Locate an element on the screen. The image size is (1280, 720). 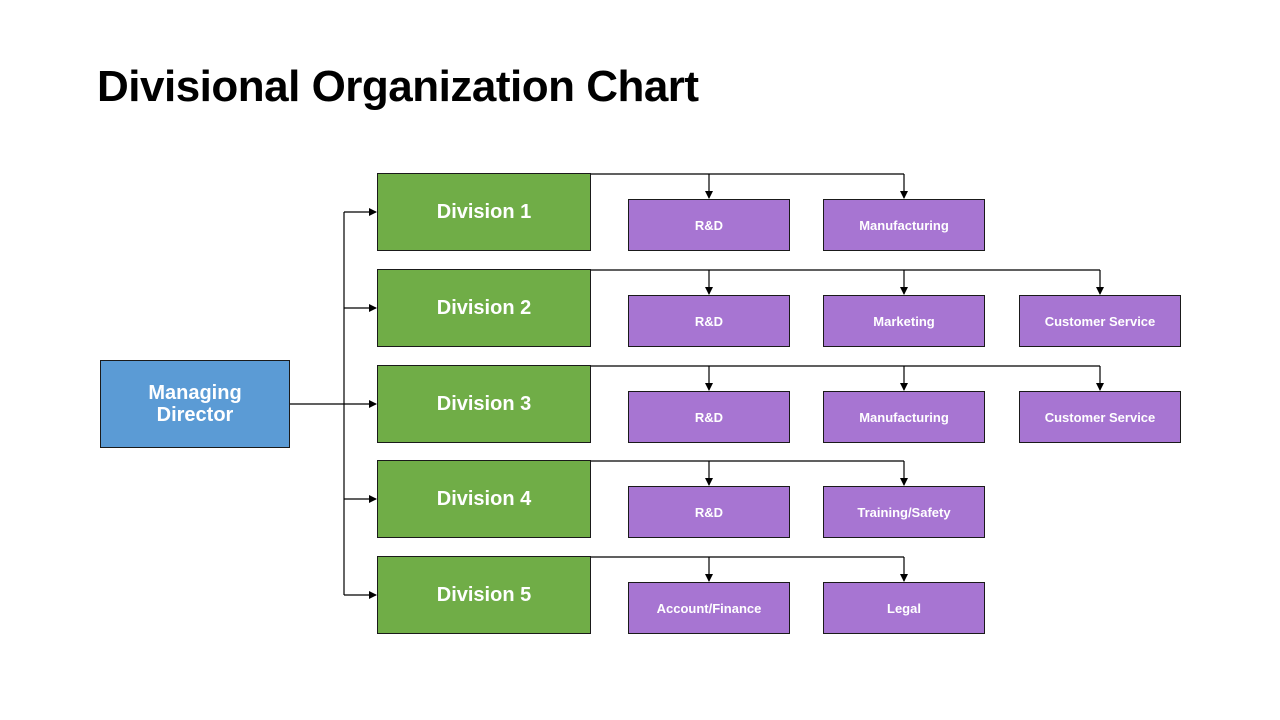
division-box: Division 1 is located at coordinates (484, 212).